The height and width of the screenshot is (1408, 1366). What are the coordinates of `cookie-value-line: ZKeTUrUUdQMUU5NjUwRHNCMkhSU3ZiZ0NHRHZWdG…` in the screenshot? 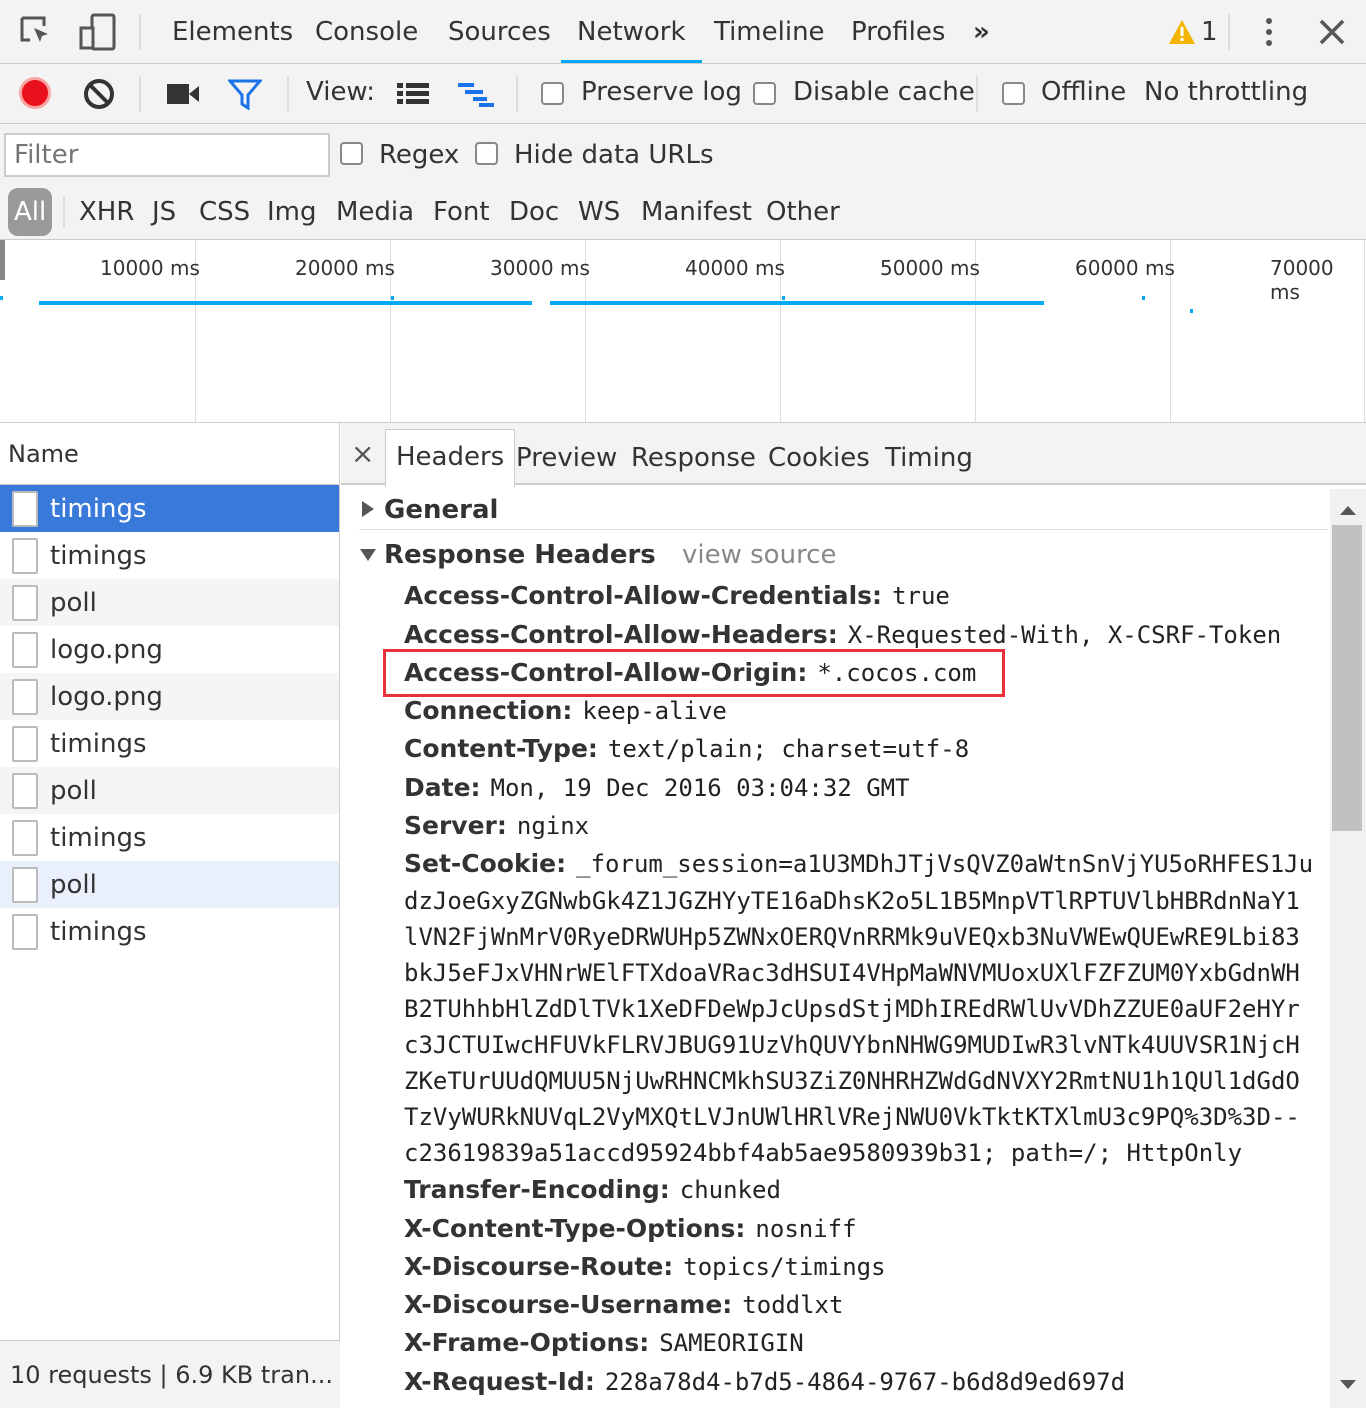 It's located at (852, 1081).